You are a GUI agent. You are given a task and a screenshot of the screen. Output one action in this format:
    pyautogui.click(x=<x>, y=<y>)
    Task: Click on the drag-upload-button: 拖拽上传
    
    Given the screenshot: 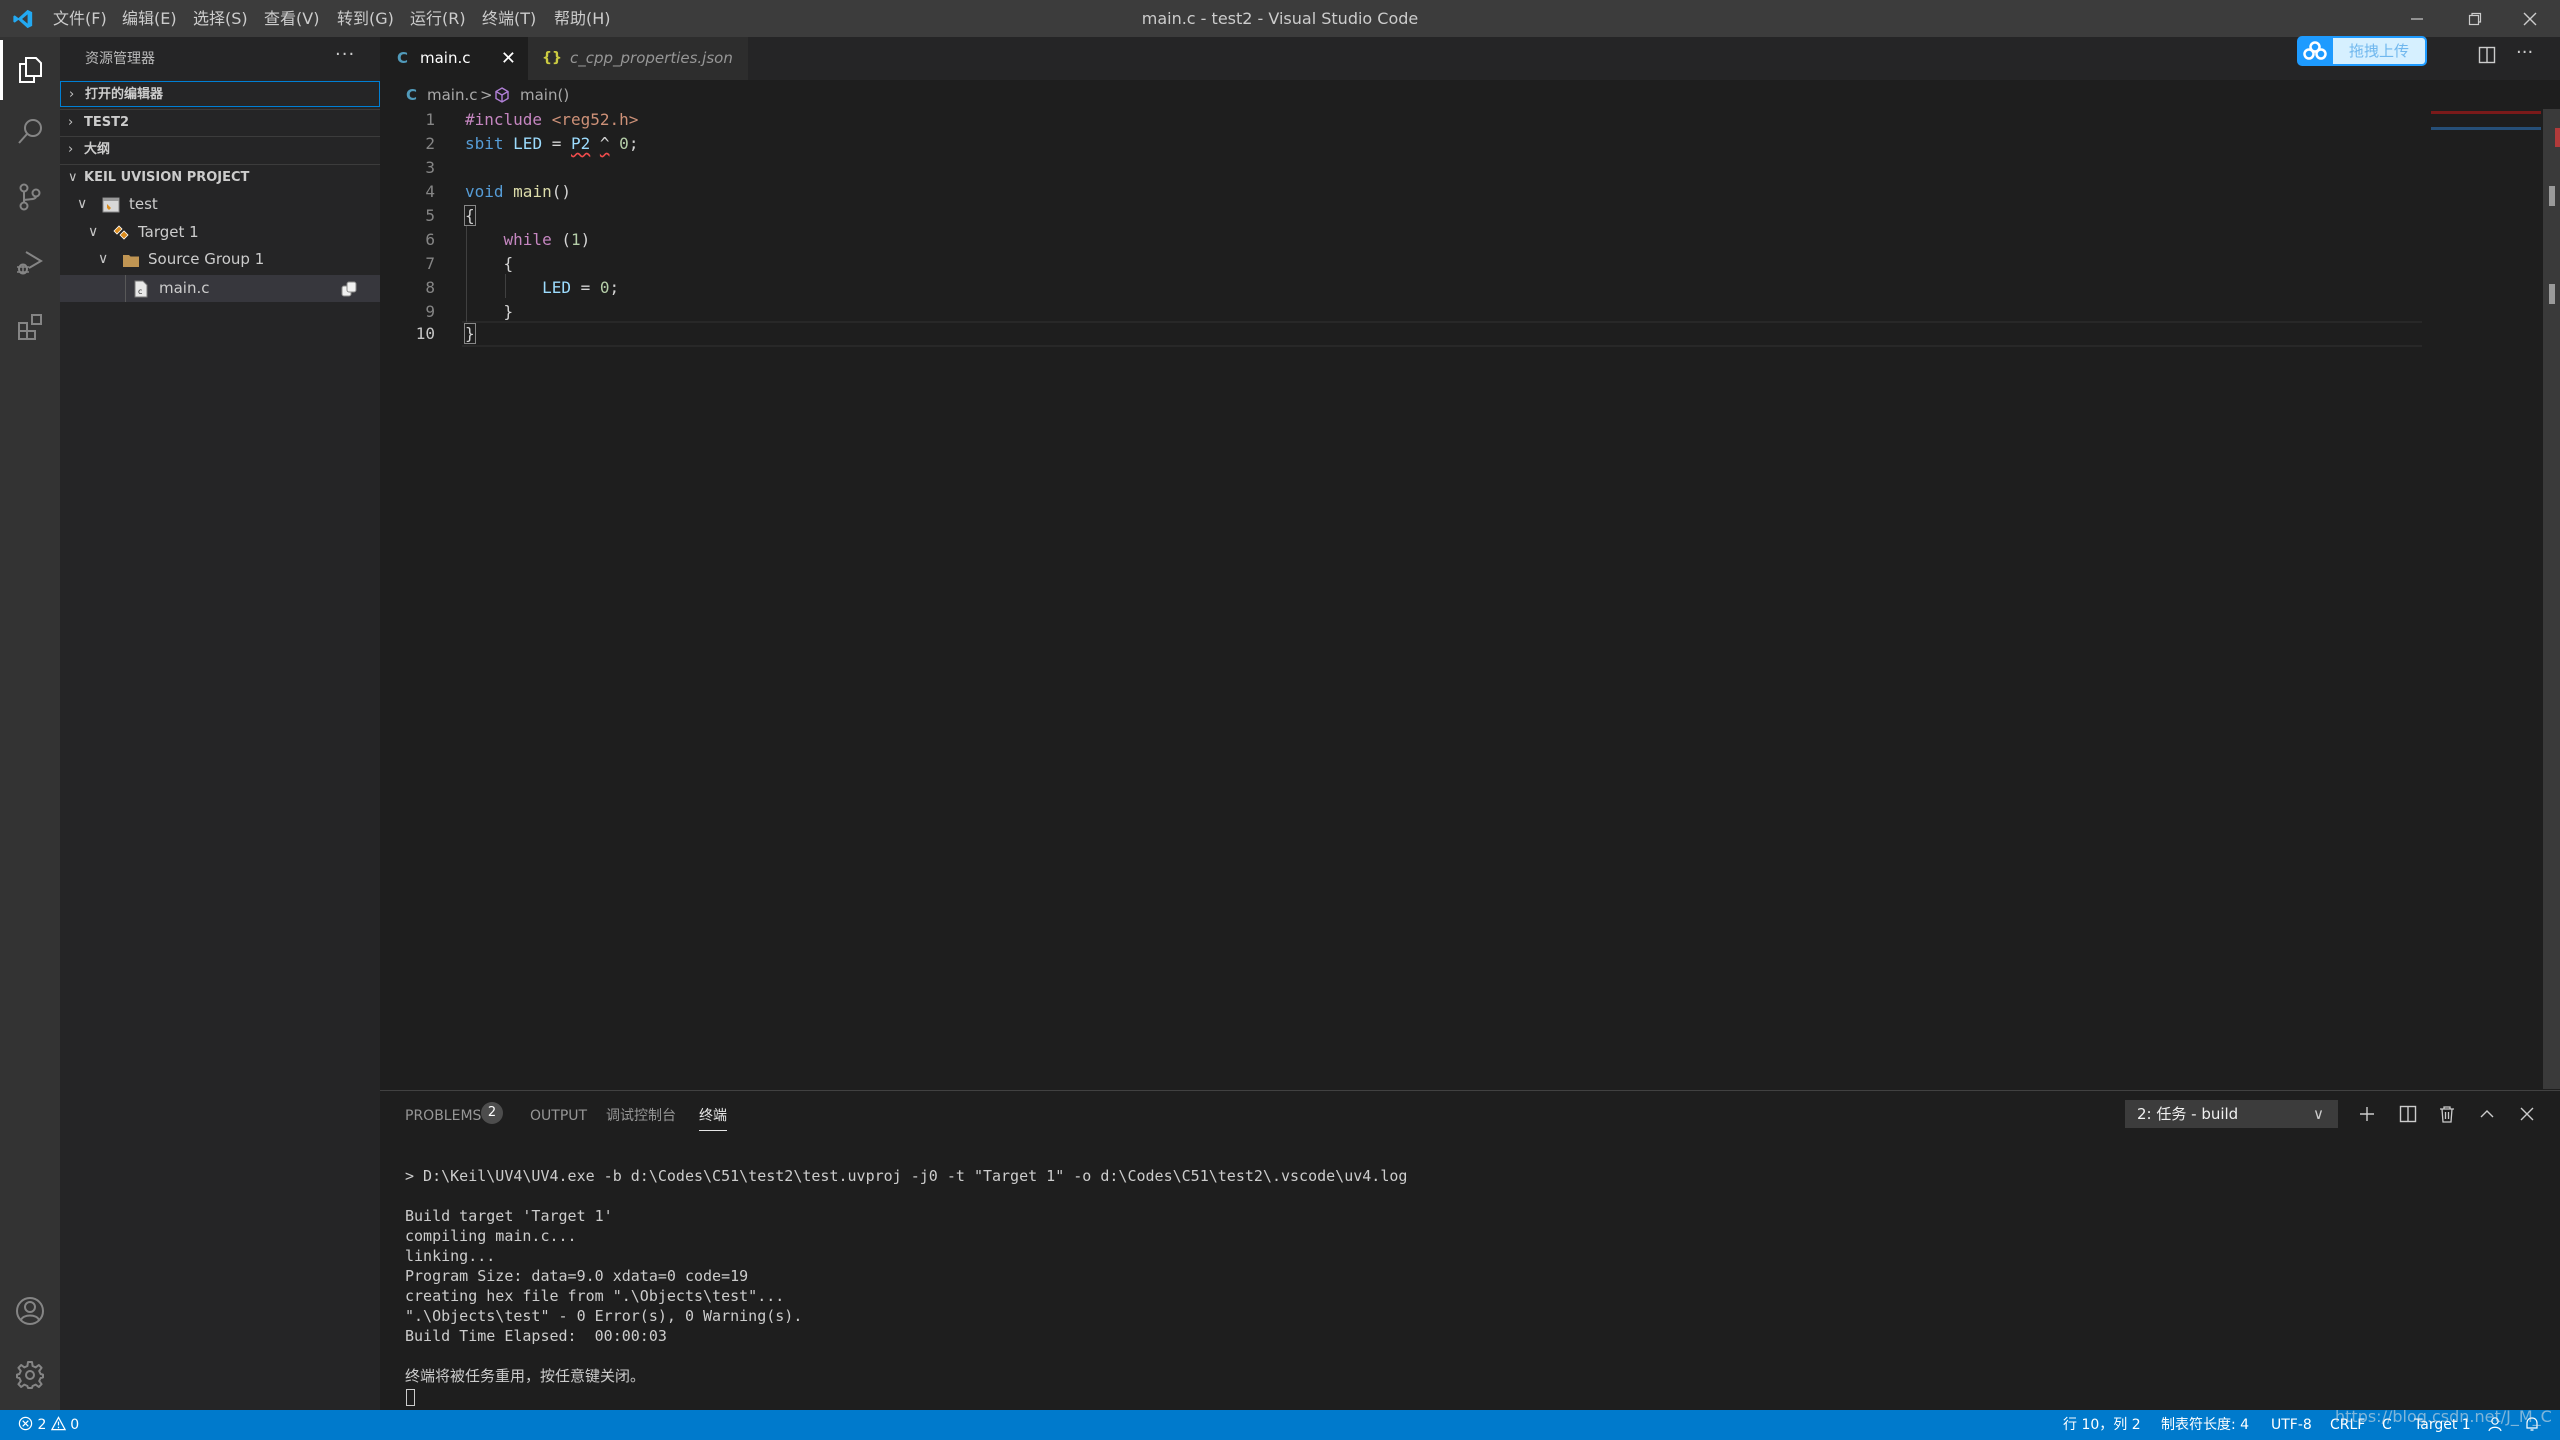 What is the action you would take?
    pyautogui.click(x=2362, y=51)
    